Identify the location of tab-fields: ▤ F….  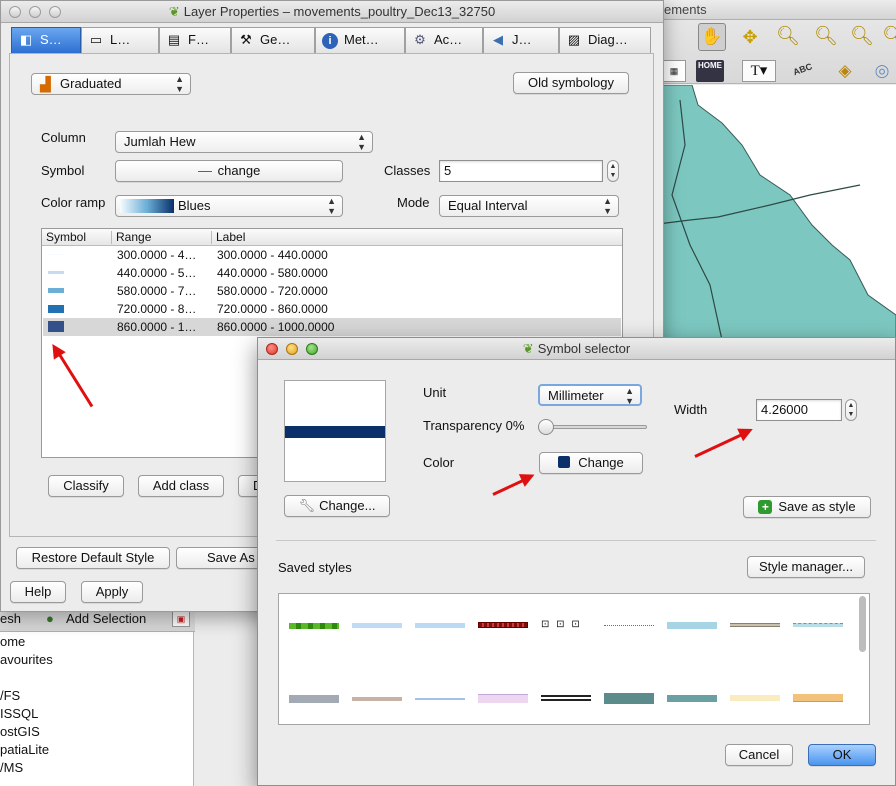
(195, 40).